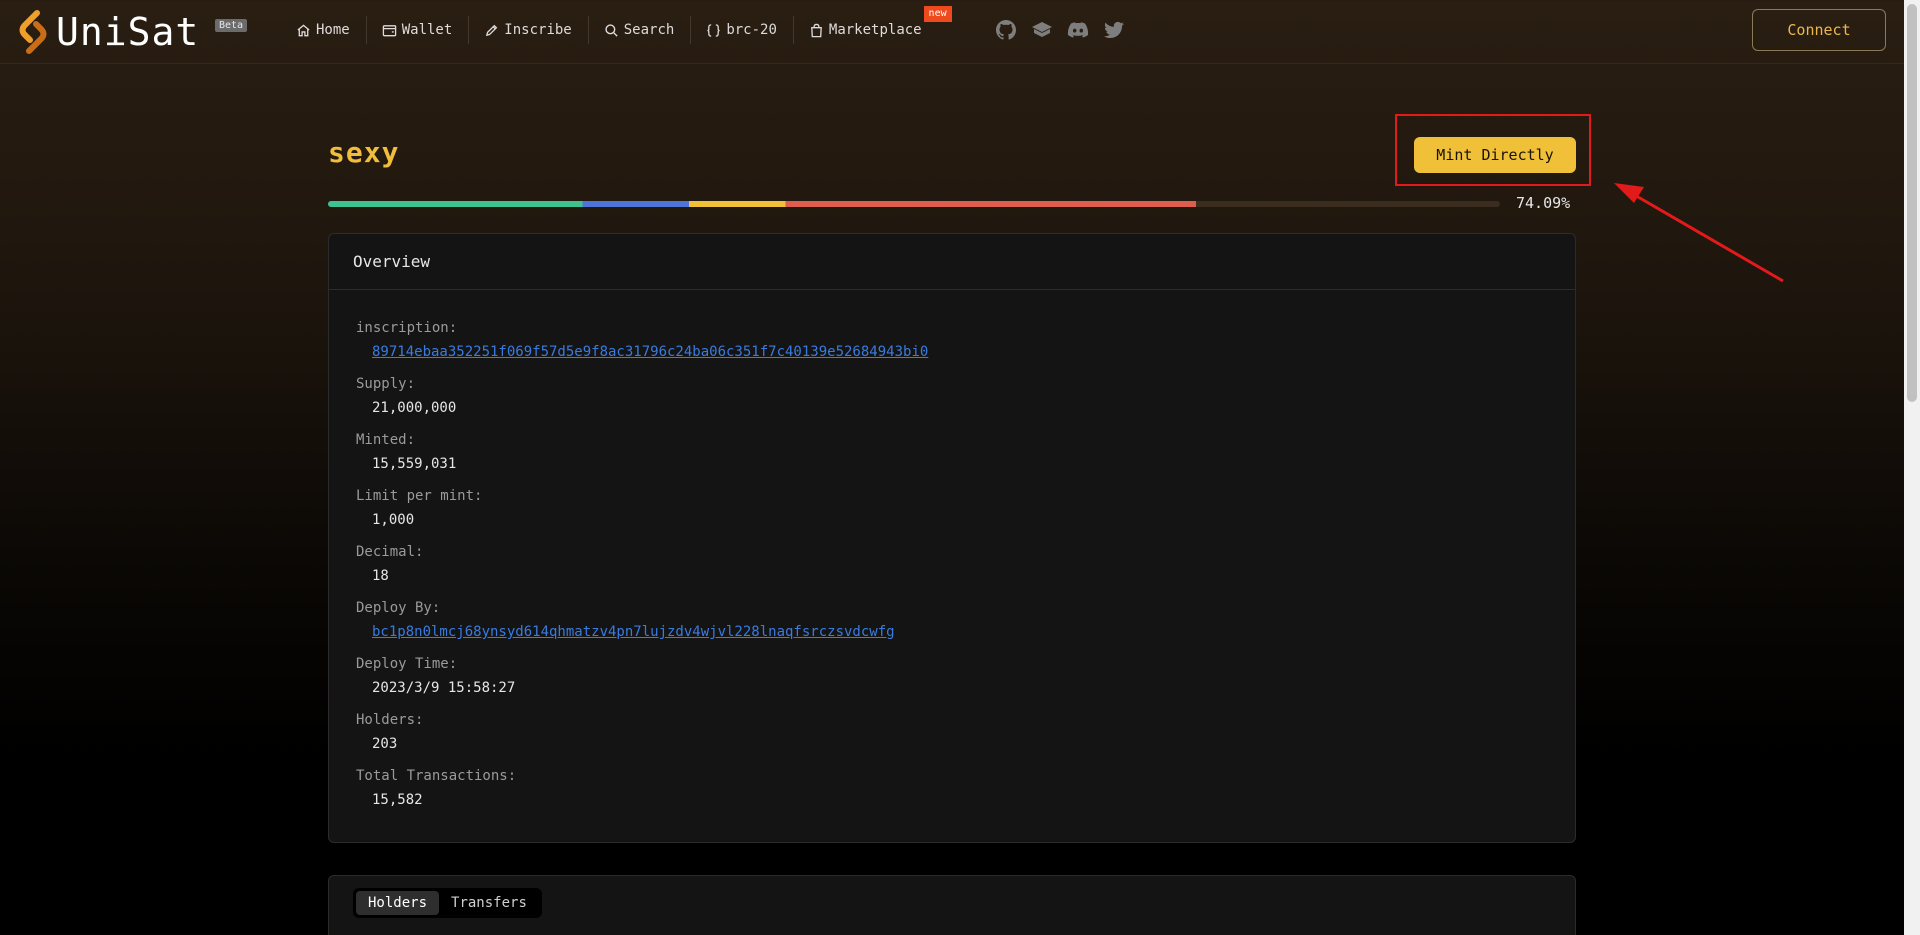  I want to click on nav-brc20-label: brc-20, so click(751, 30).